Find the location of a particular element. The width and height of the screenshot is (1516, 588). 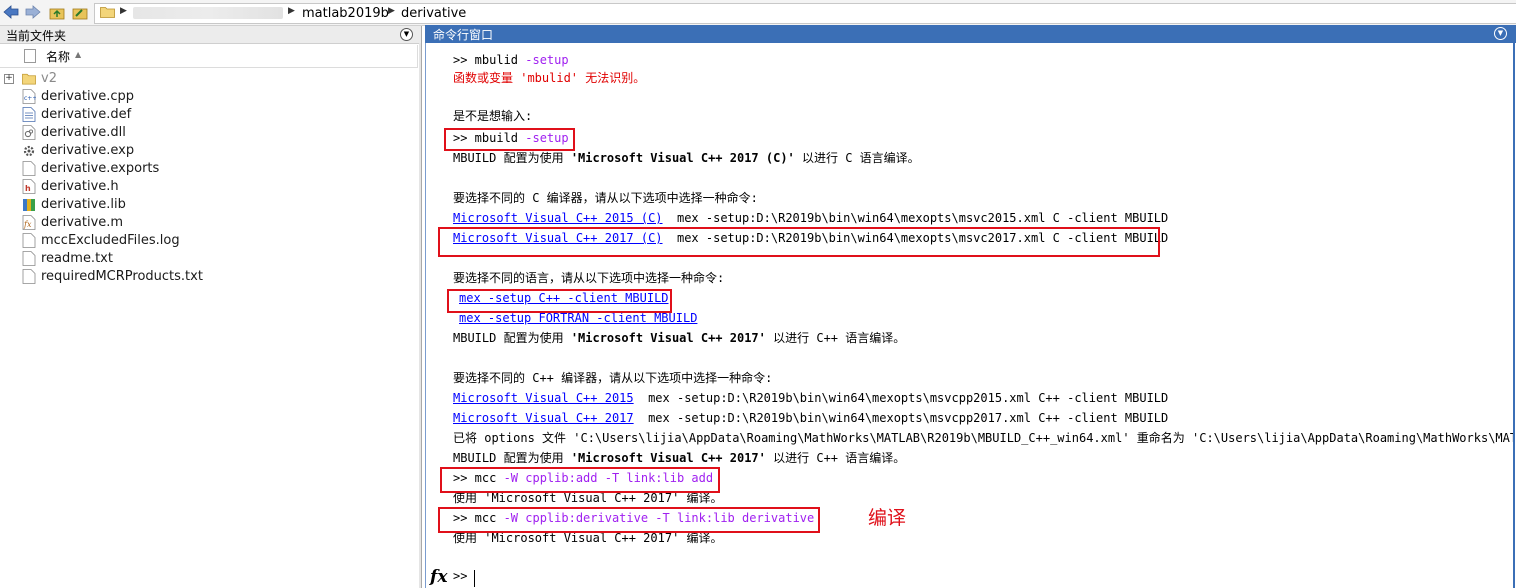

column-header: 名称 ▲ is located at coordinates (209, 56).